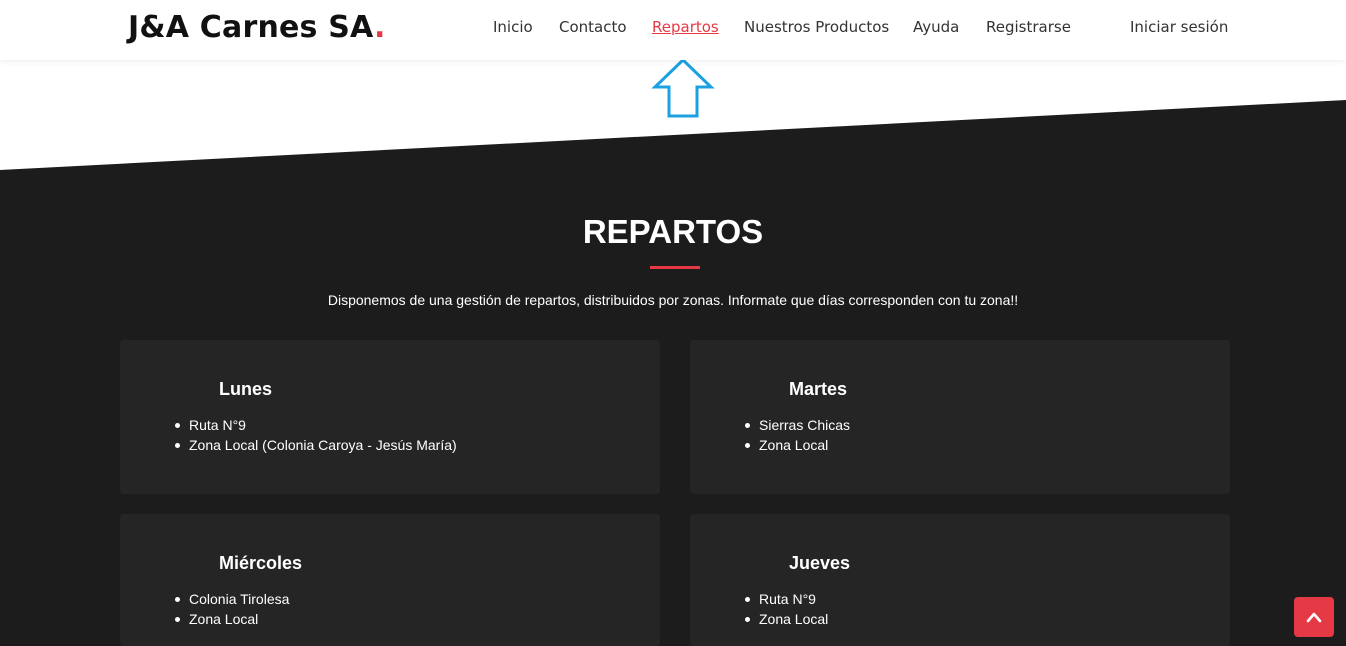 This screenshot has height=646, width=1346. Describe the element at coordinates (593, 27) in the screenshot. I see `nav-link-contacto: Contacto` at that location.